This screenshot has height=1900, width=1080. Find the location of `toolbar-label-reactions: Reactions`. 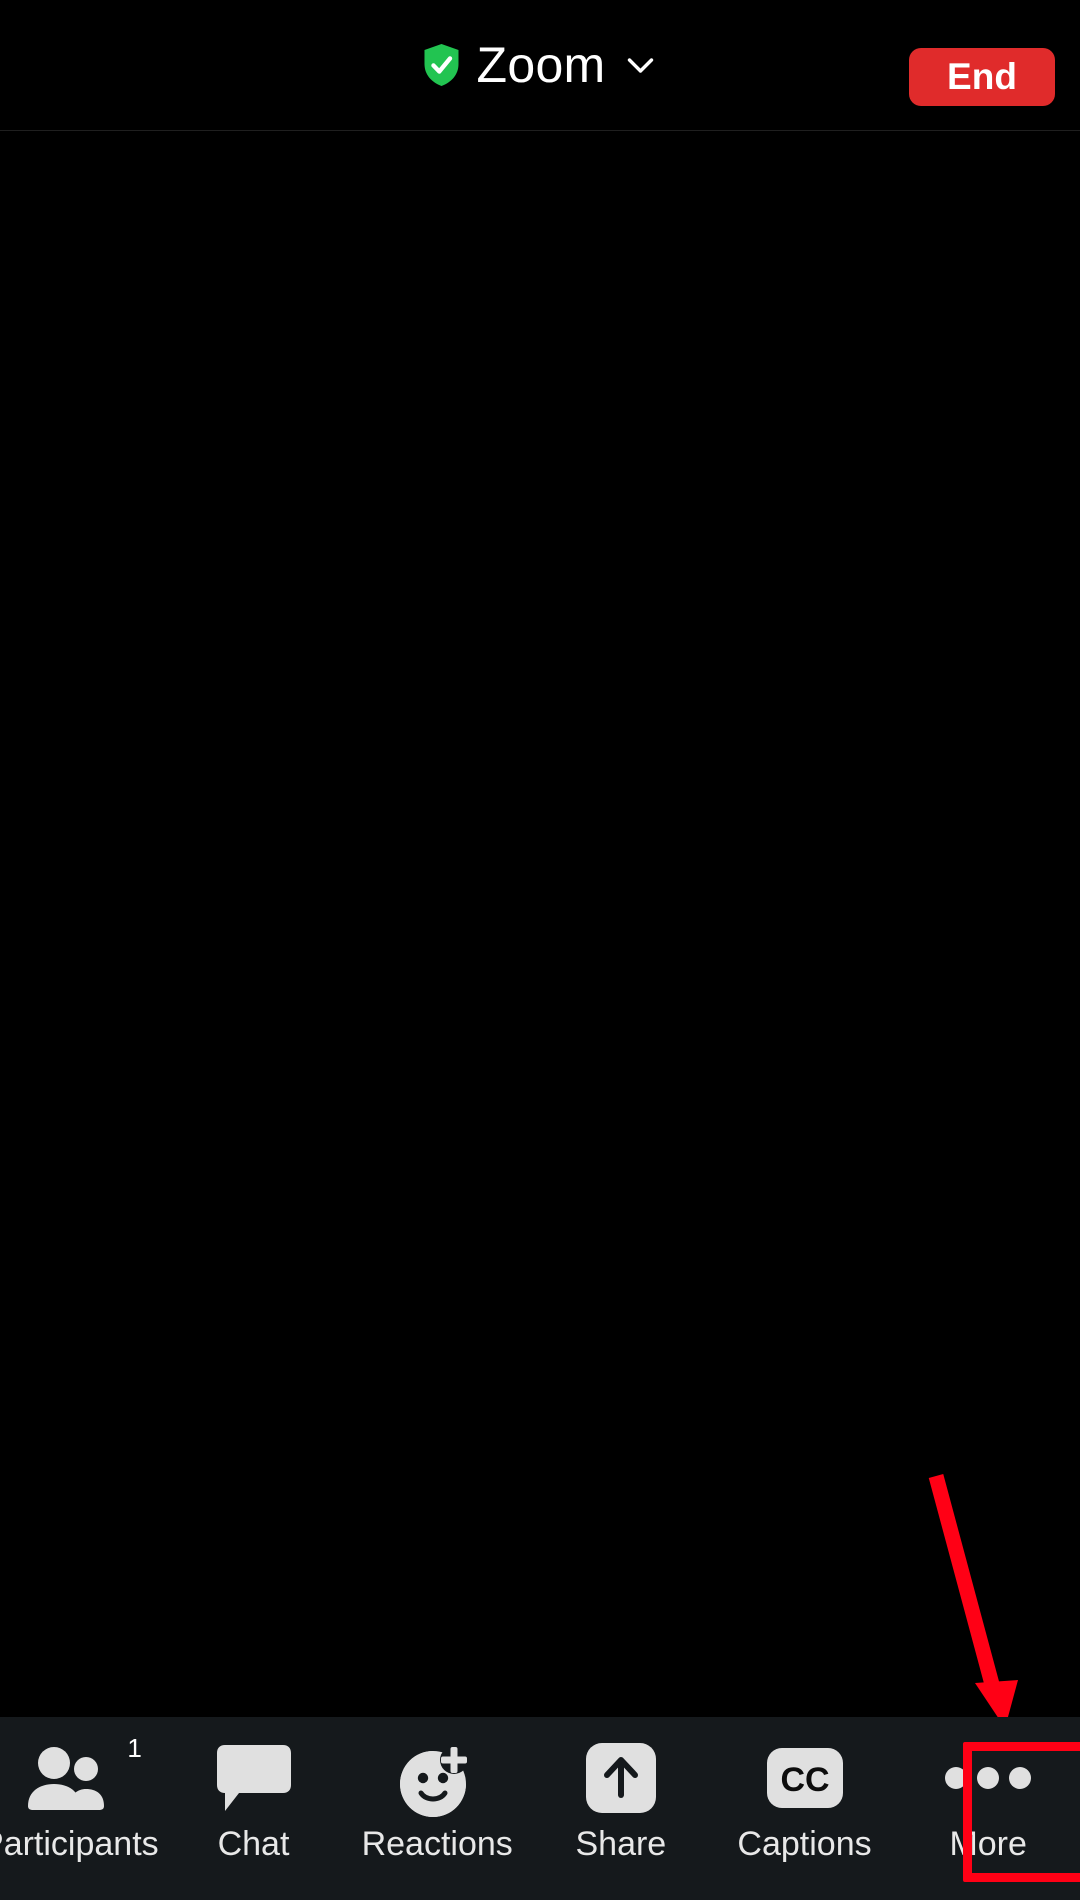

toolbar-label-reactions: Reactions is located at coordinates (437, 1844).